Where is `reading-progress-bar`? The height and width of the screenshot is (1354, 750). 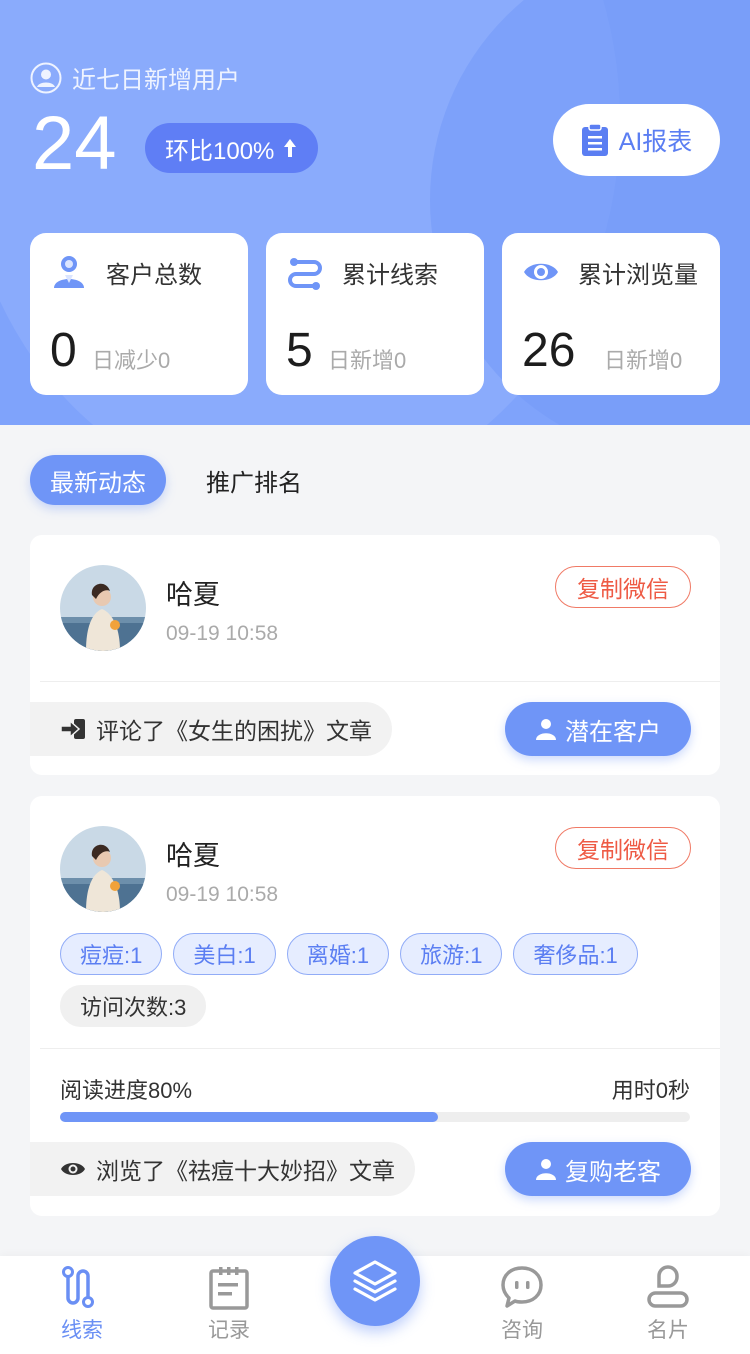 reading-progress-bar is located at coordinates (375, 1117).